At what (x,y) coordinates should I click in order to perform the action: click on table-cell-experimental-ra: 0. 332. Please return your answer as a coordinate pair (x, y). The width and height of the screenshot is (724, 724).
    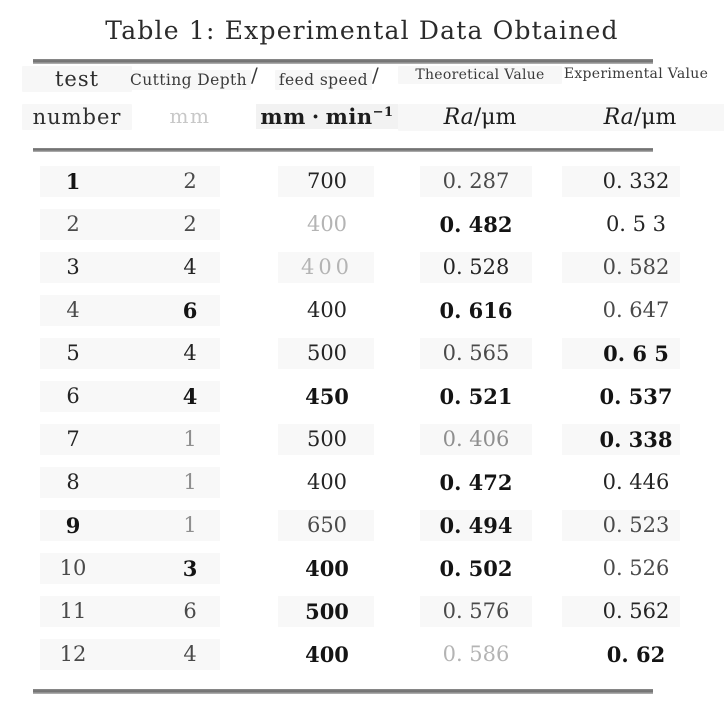
    Looking at the image, I should click on (636, 181).